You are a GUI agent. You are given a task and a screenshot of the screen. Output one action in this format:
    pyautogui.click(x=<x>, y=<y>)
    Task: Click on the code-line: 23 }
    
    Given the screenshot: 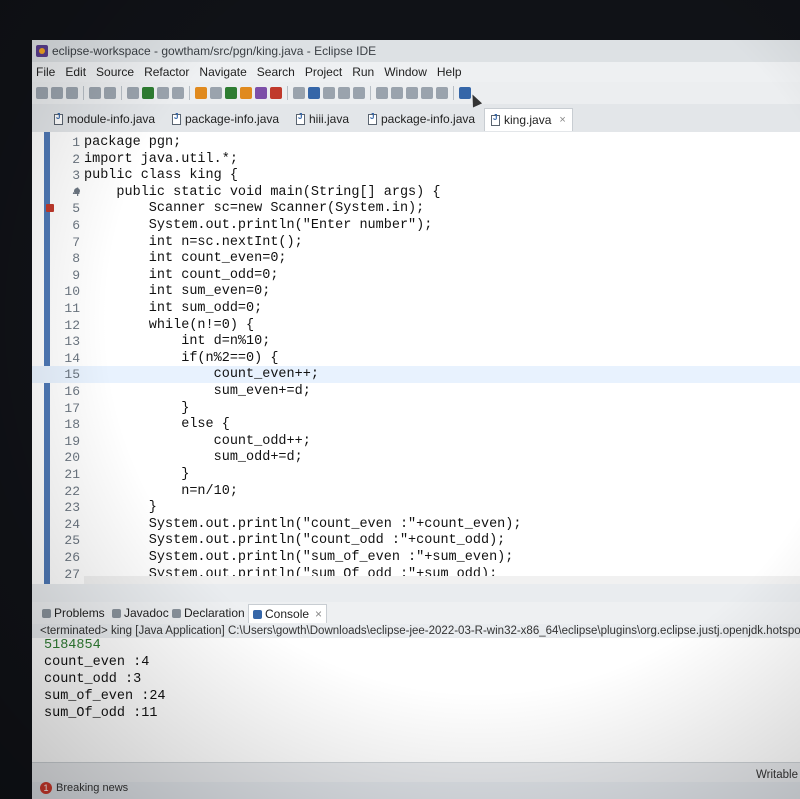 What is the action you would take?
    pyautogui.click(x=416, y=507)
    